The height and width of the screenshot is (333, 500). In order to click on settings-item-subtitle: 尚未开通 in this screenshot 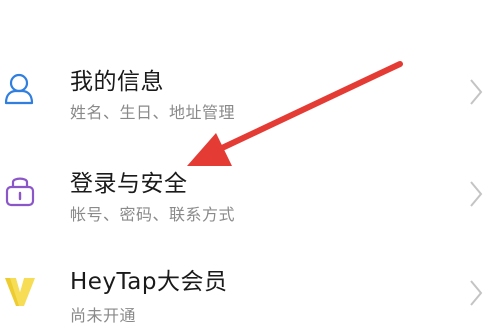, I will do `click(103, 315)`.